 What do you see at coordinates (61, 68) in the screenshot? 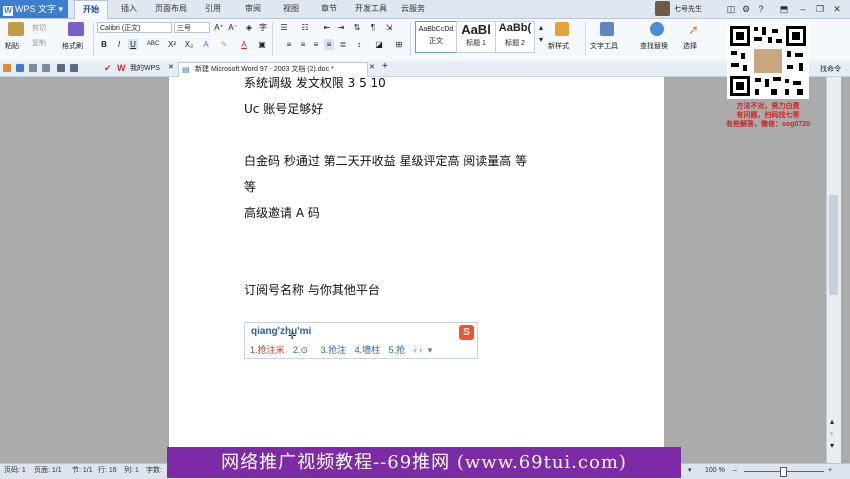
I see `undo-icon` at bounding box center [61, 68].